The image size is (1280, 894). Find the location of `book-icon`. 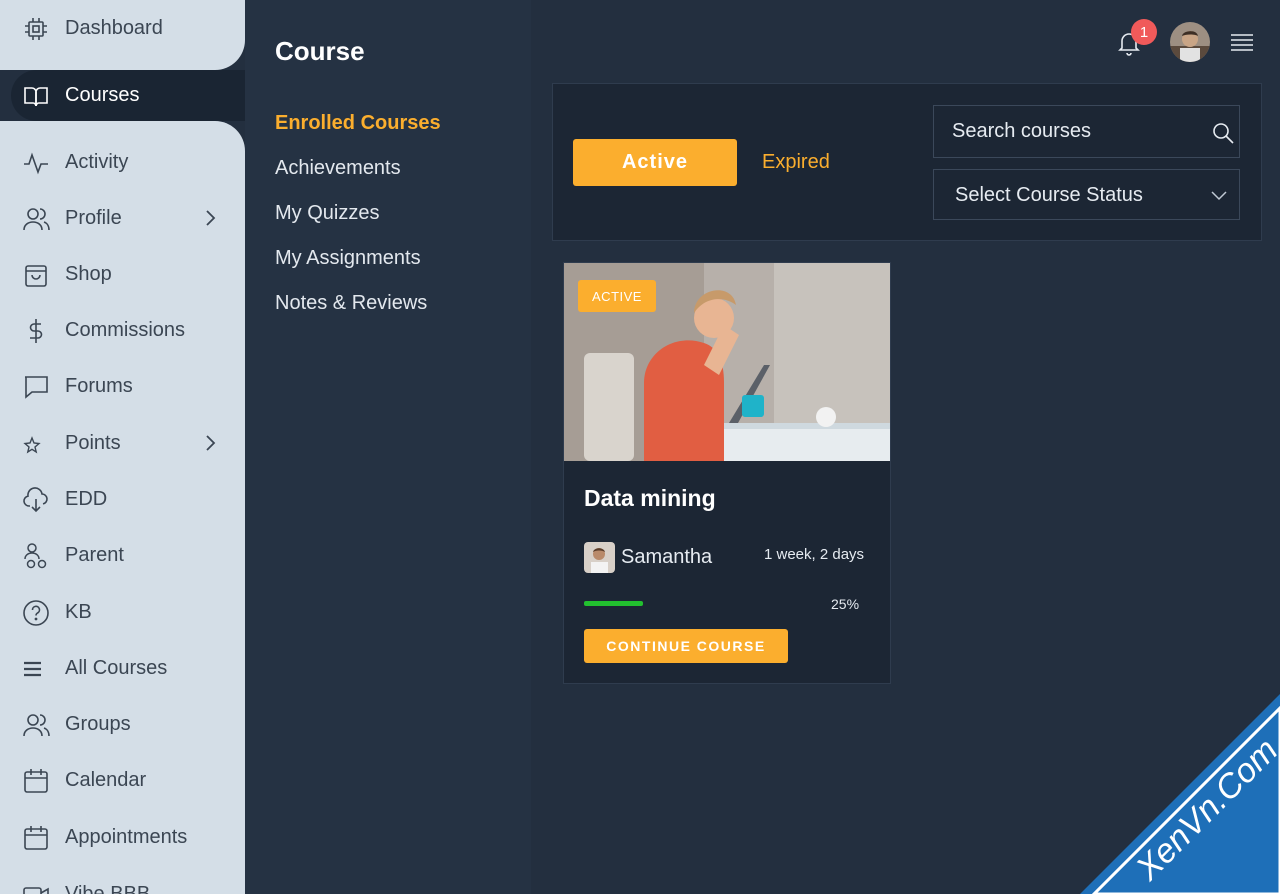

book-icon is located at coordinates (36, 96).